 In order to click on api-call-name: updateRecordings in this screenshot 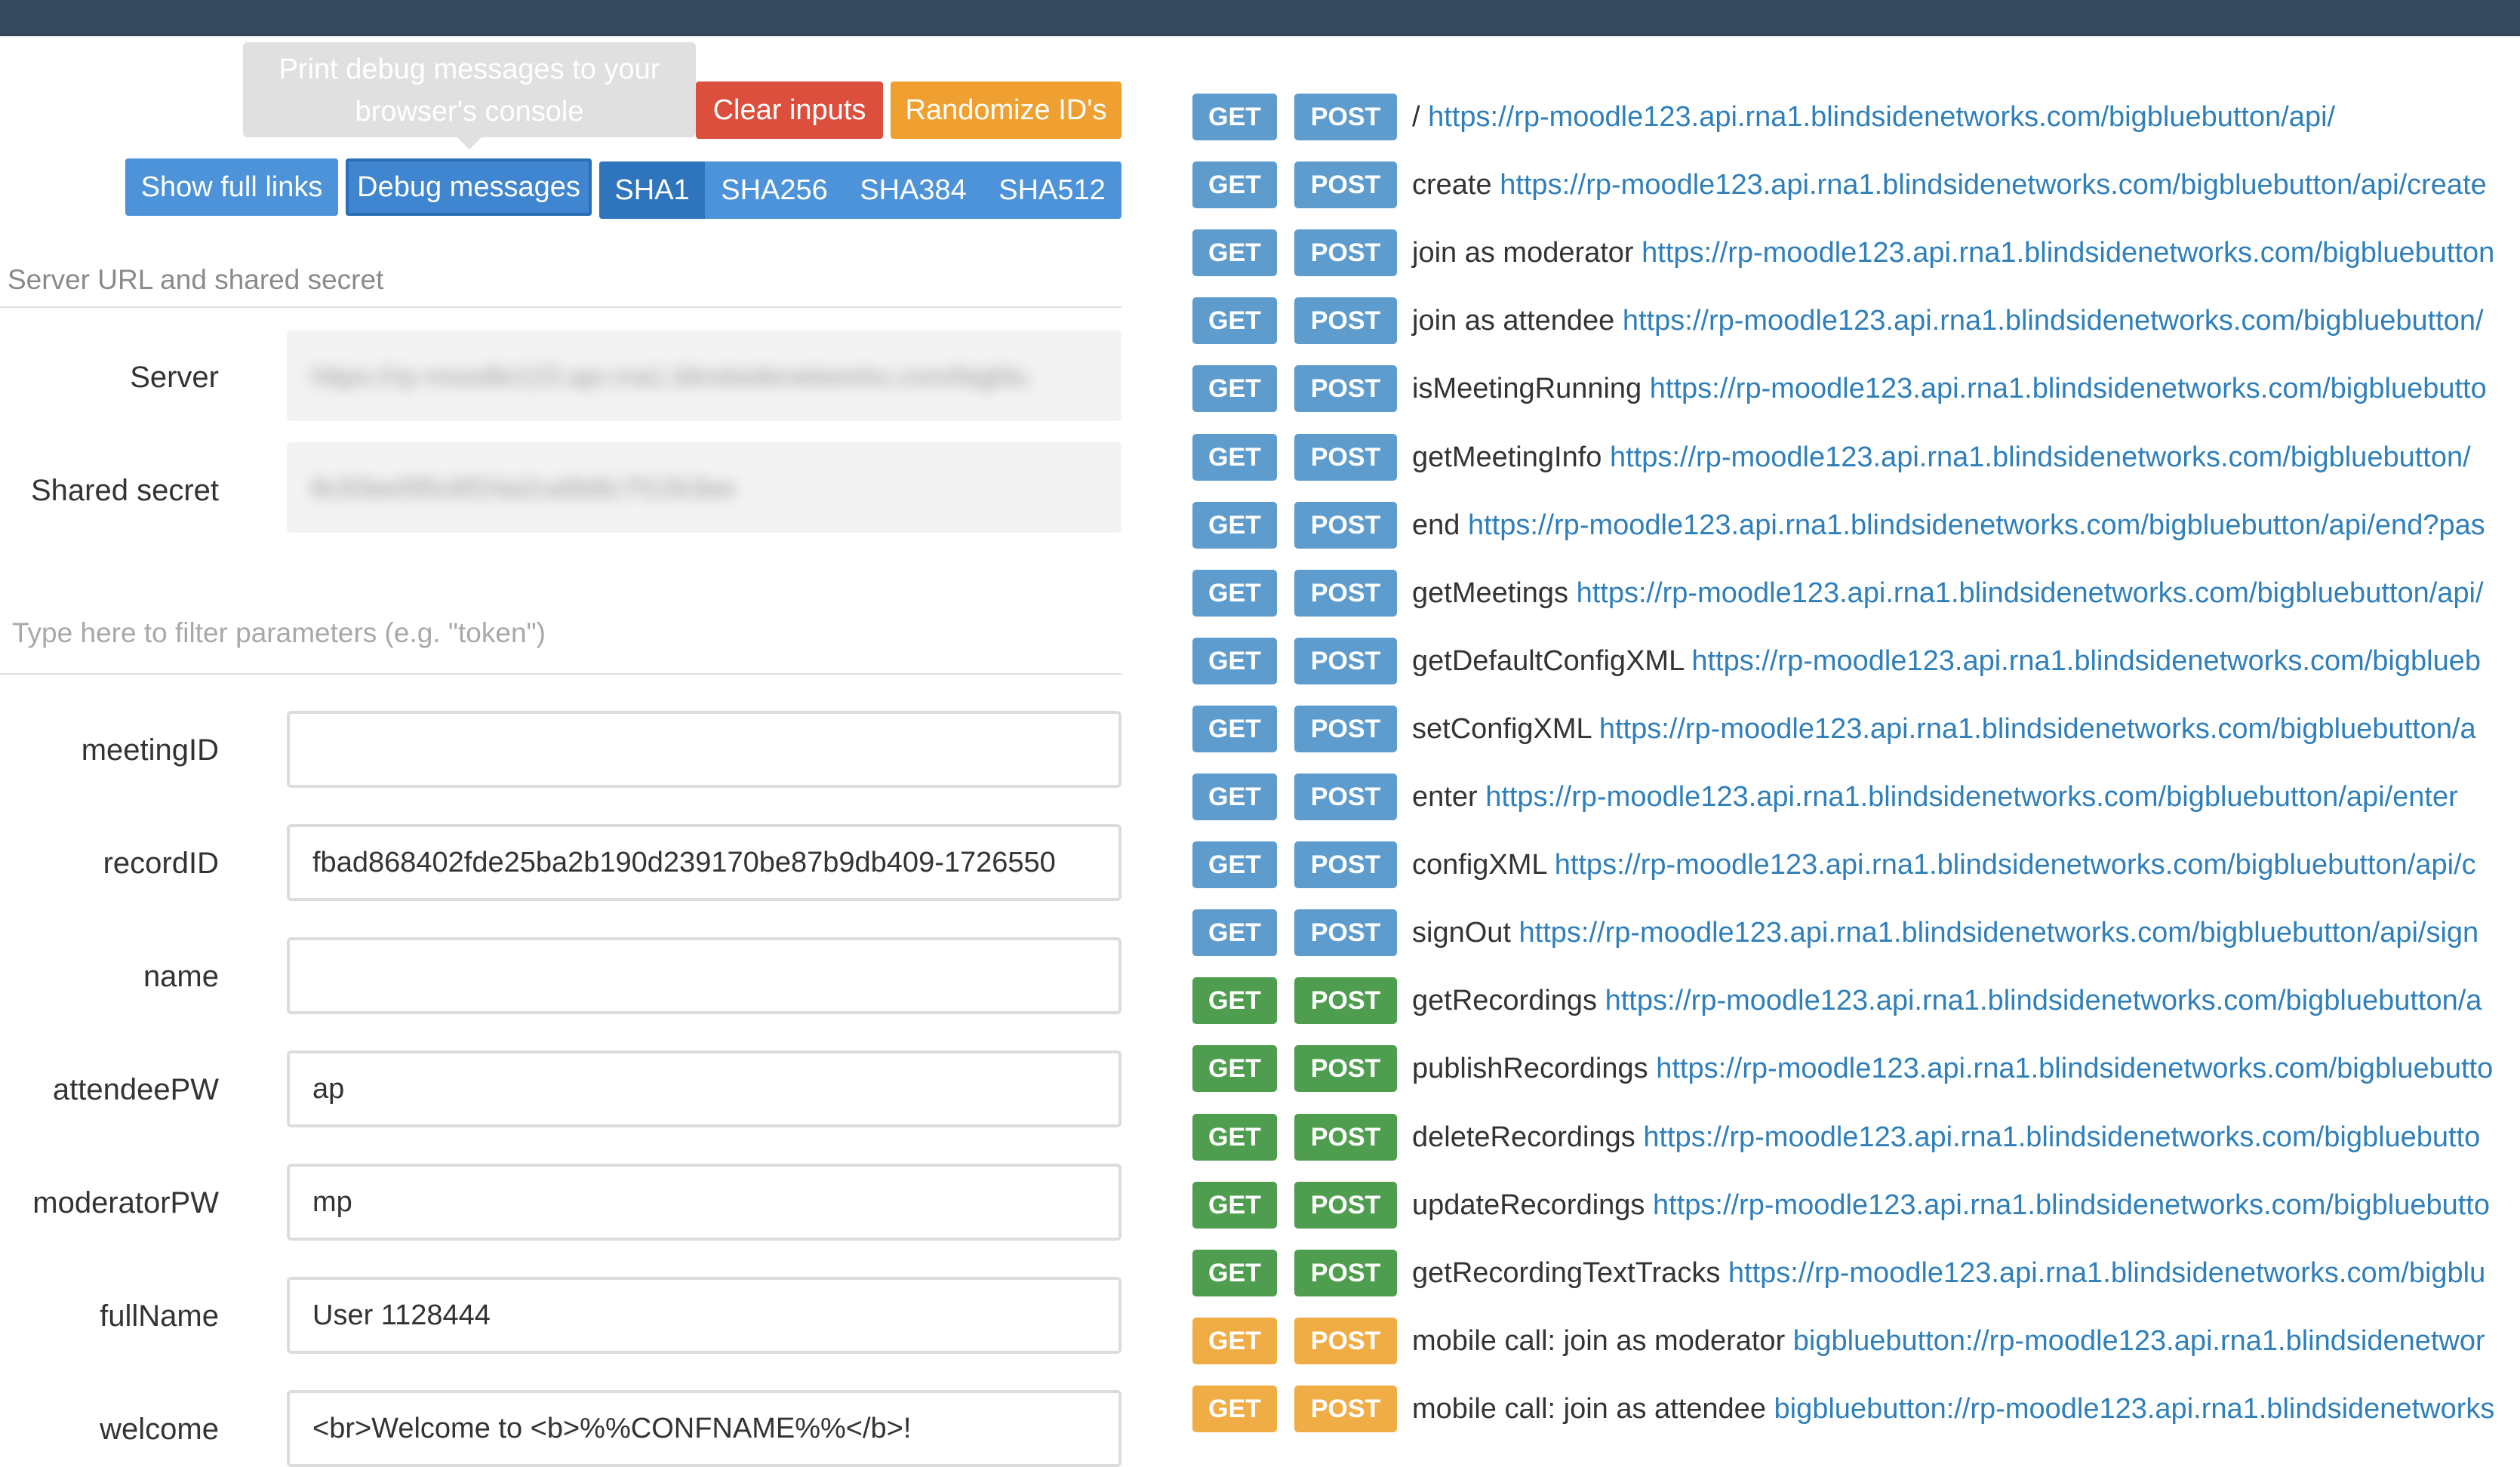, I will do `click(1529, 1205)`.